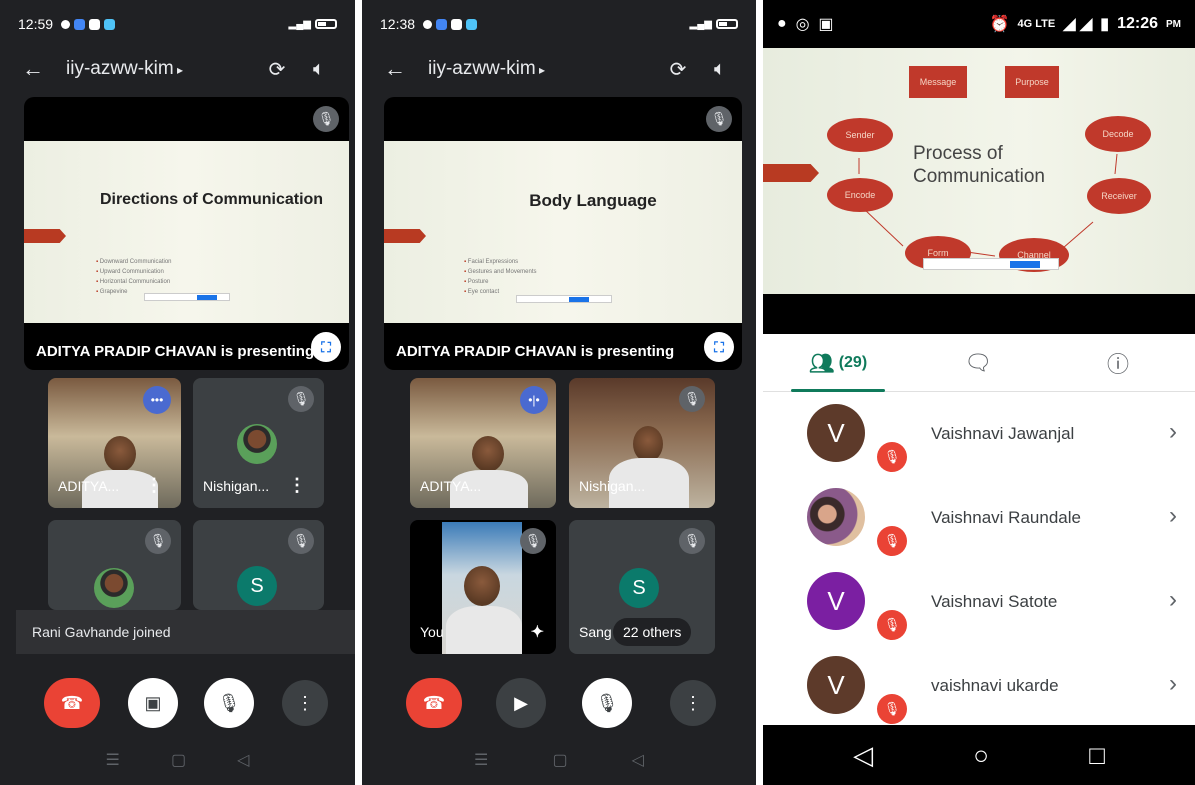 The height and width of the screenshot is (785, 1195). What do you see at coordinates (36, 24) in the screenshot?
I see `status-time: 12:59` at bounding box center [36, 24].